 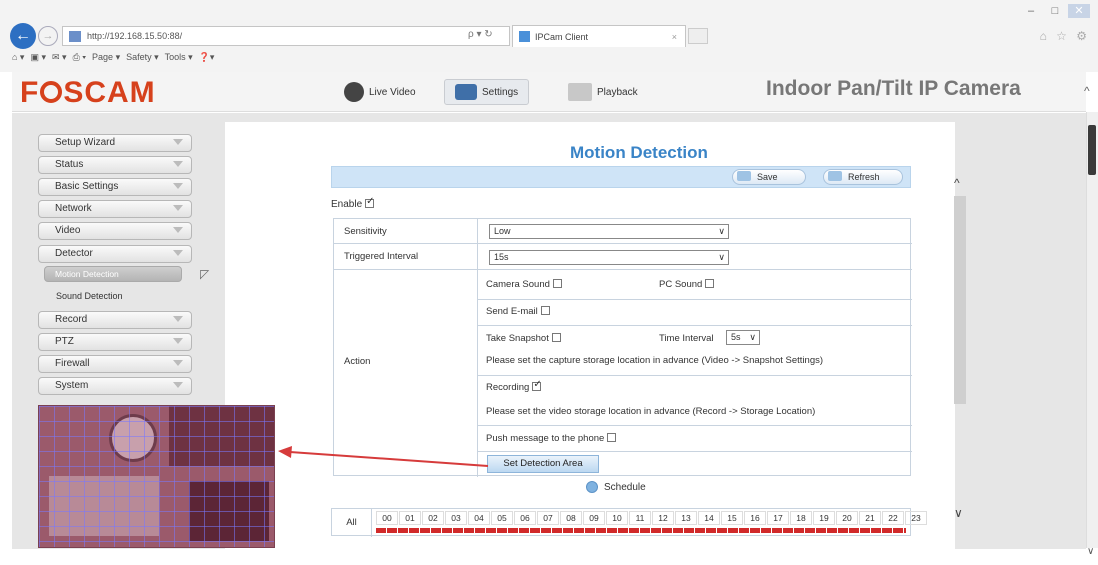 What do you see at coordinates (466, 92) in the screenshot?
I see `wrench-icon` at bounding box center [466, 92].